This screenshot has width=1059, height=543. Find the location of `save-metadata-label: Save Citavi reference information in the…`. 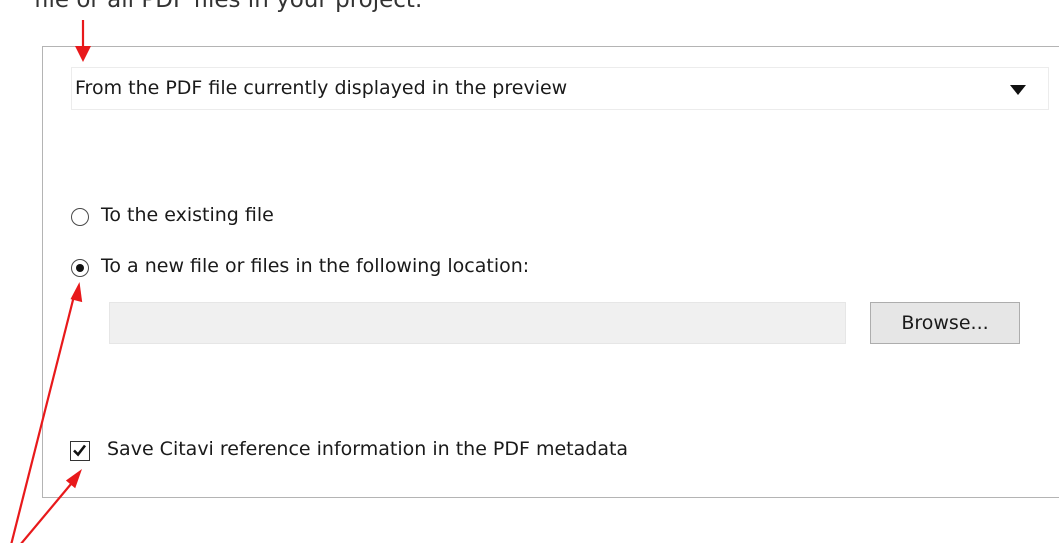

save-metadata-label: Save Citavi reference information in the… is located at coordinates (367, 449).